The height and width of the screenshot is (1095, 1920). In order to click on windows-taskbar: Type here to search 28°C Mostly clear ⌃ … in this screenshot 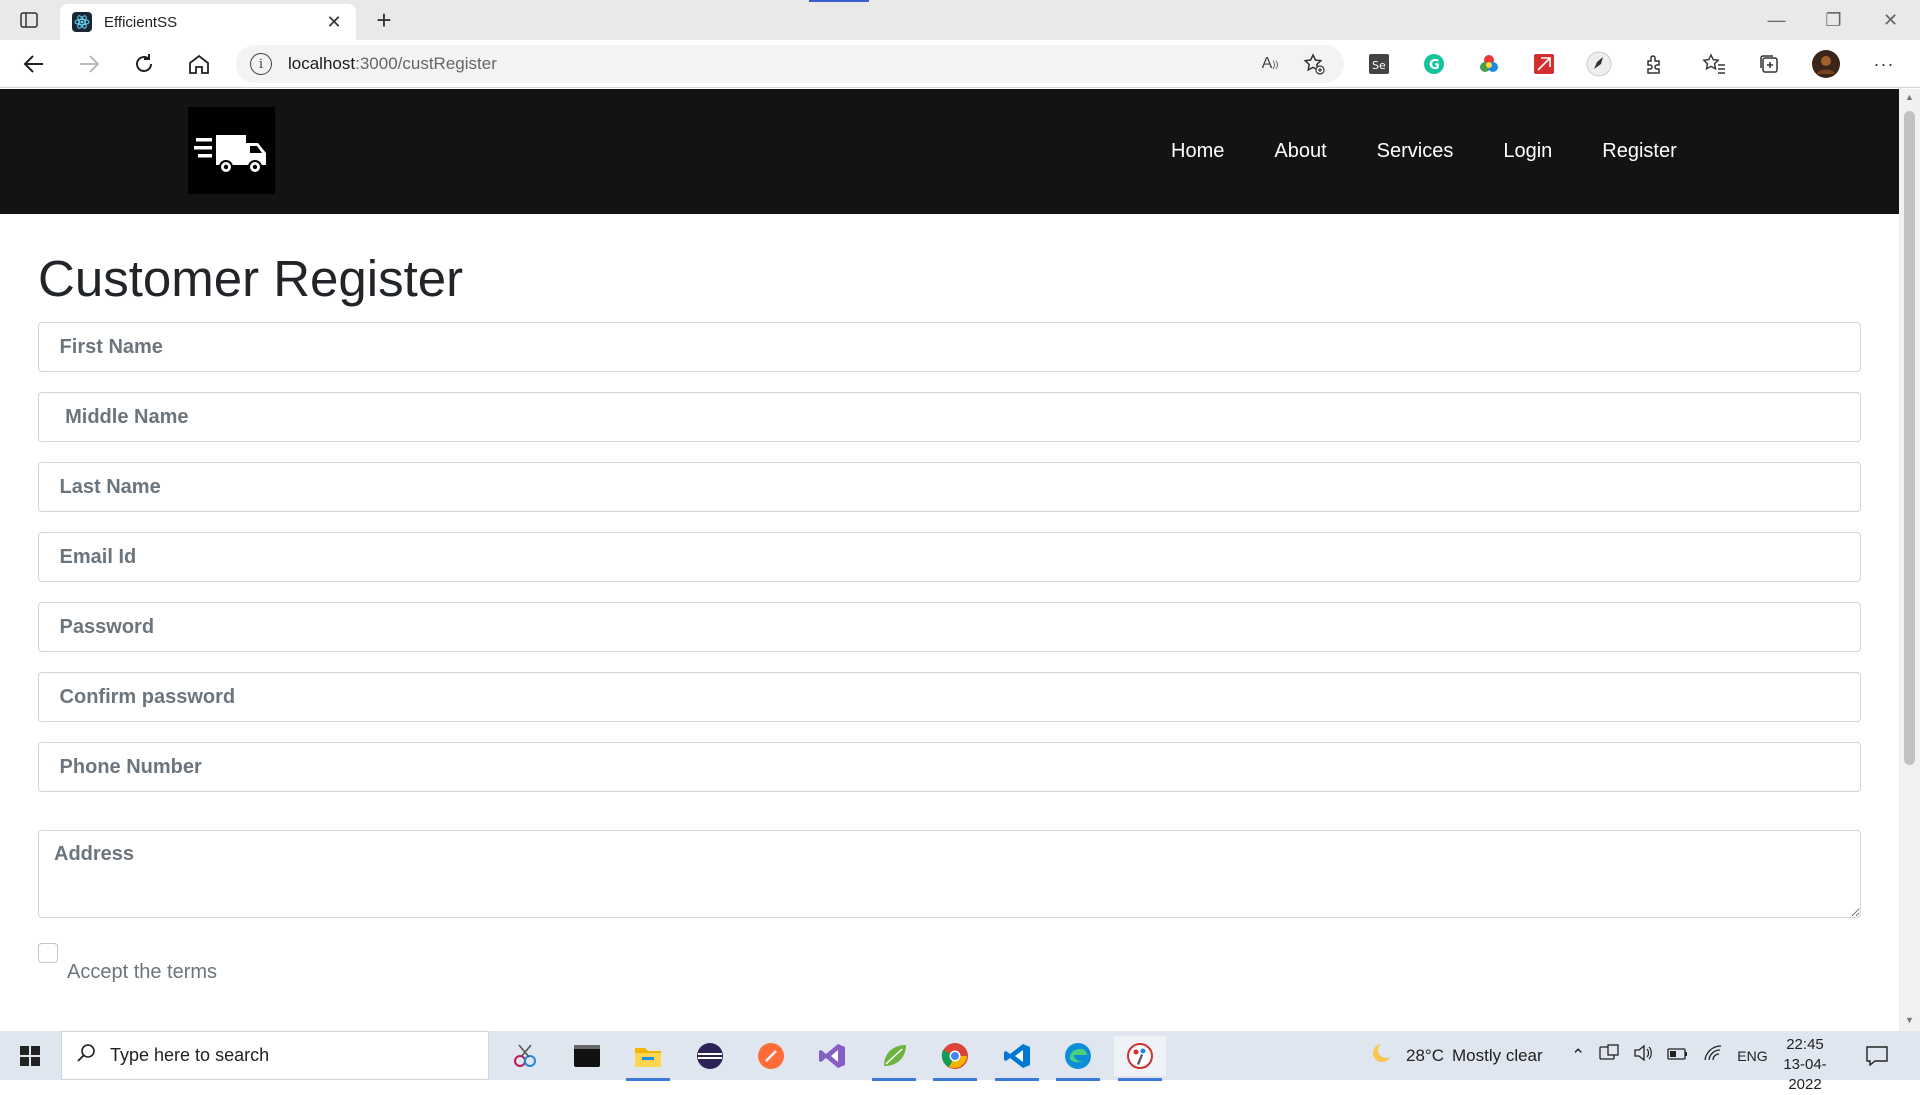, I will do `click(960, 1062)`.